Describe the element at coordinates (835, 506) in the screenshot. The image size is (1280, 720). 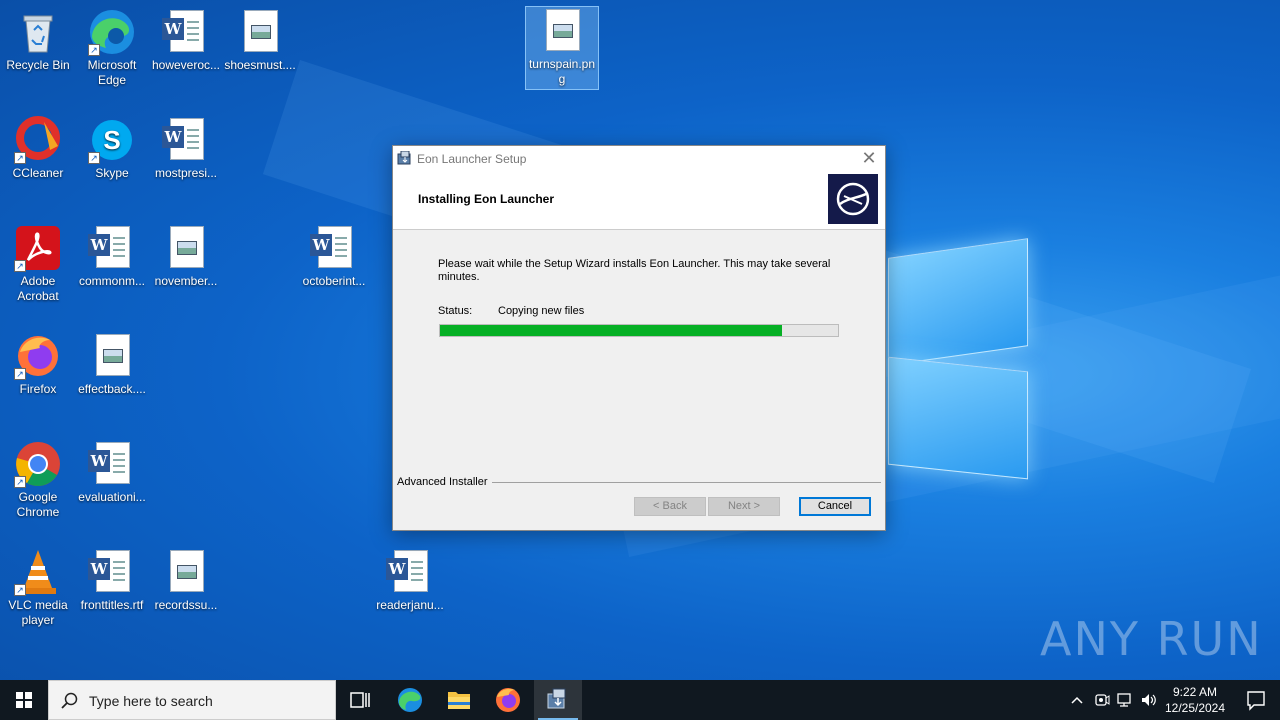
I see `cancel-button: Cancel` at that location.